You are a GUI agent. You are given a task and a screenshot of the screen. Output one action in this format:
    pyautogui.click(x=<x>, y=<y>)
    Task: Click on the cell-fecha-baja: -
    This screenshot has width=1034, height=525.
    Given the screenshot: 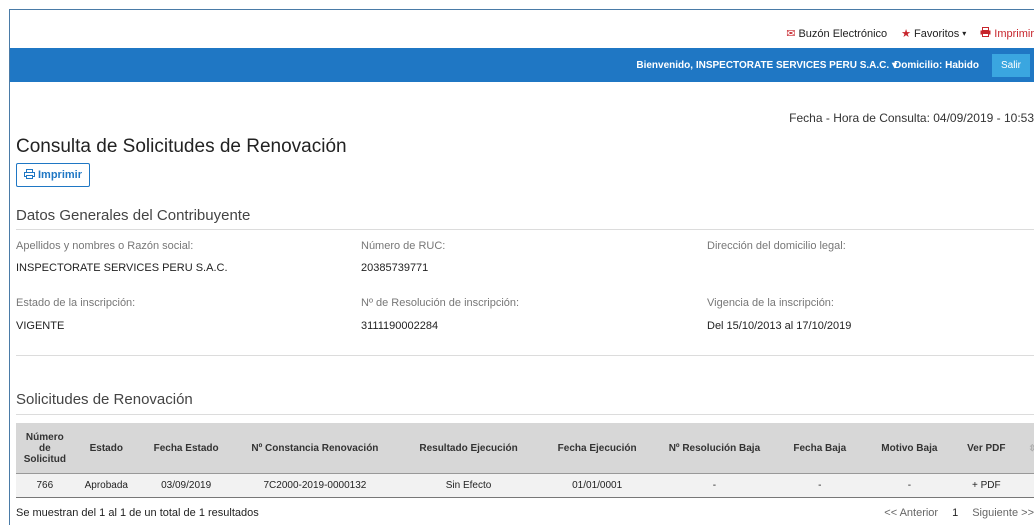 What is the action you would take?
    pyautogui.click(x=820, y=485)
    